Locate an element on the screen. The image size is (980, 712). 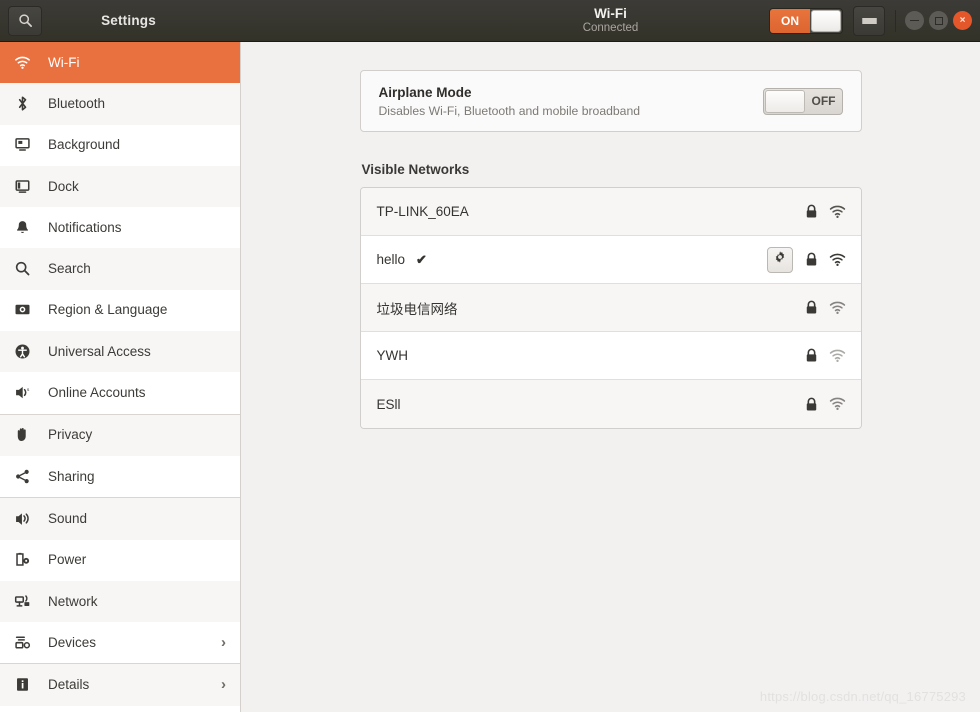
sidebar-item-dock: Dock is located at coordinates (120, 186).